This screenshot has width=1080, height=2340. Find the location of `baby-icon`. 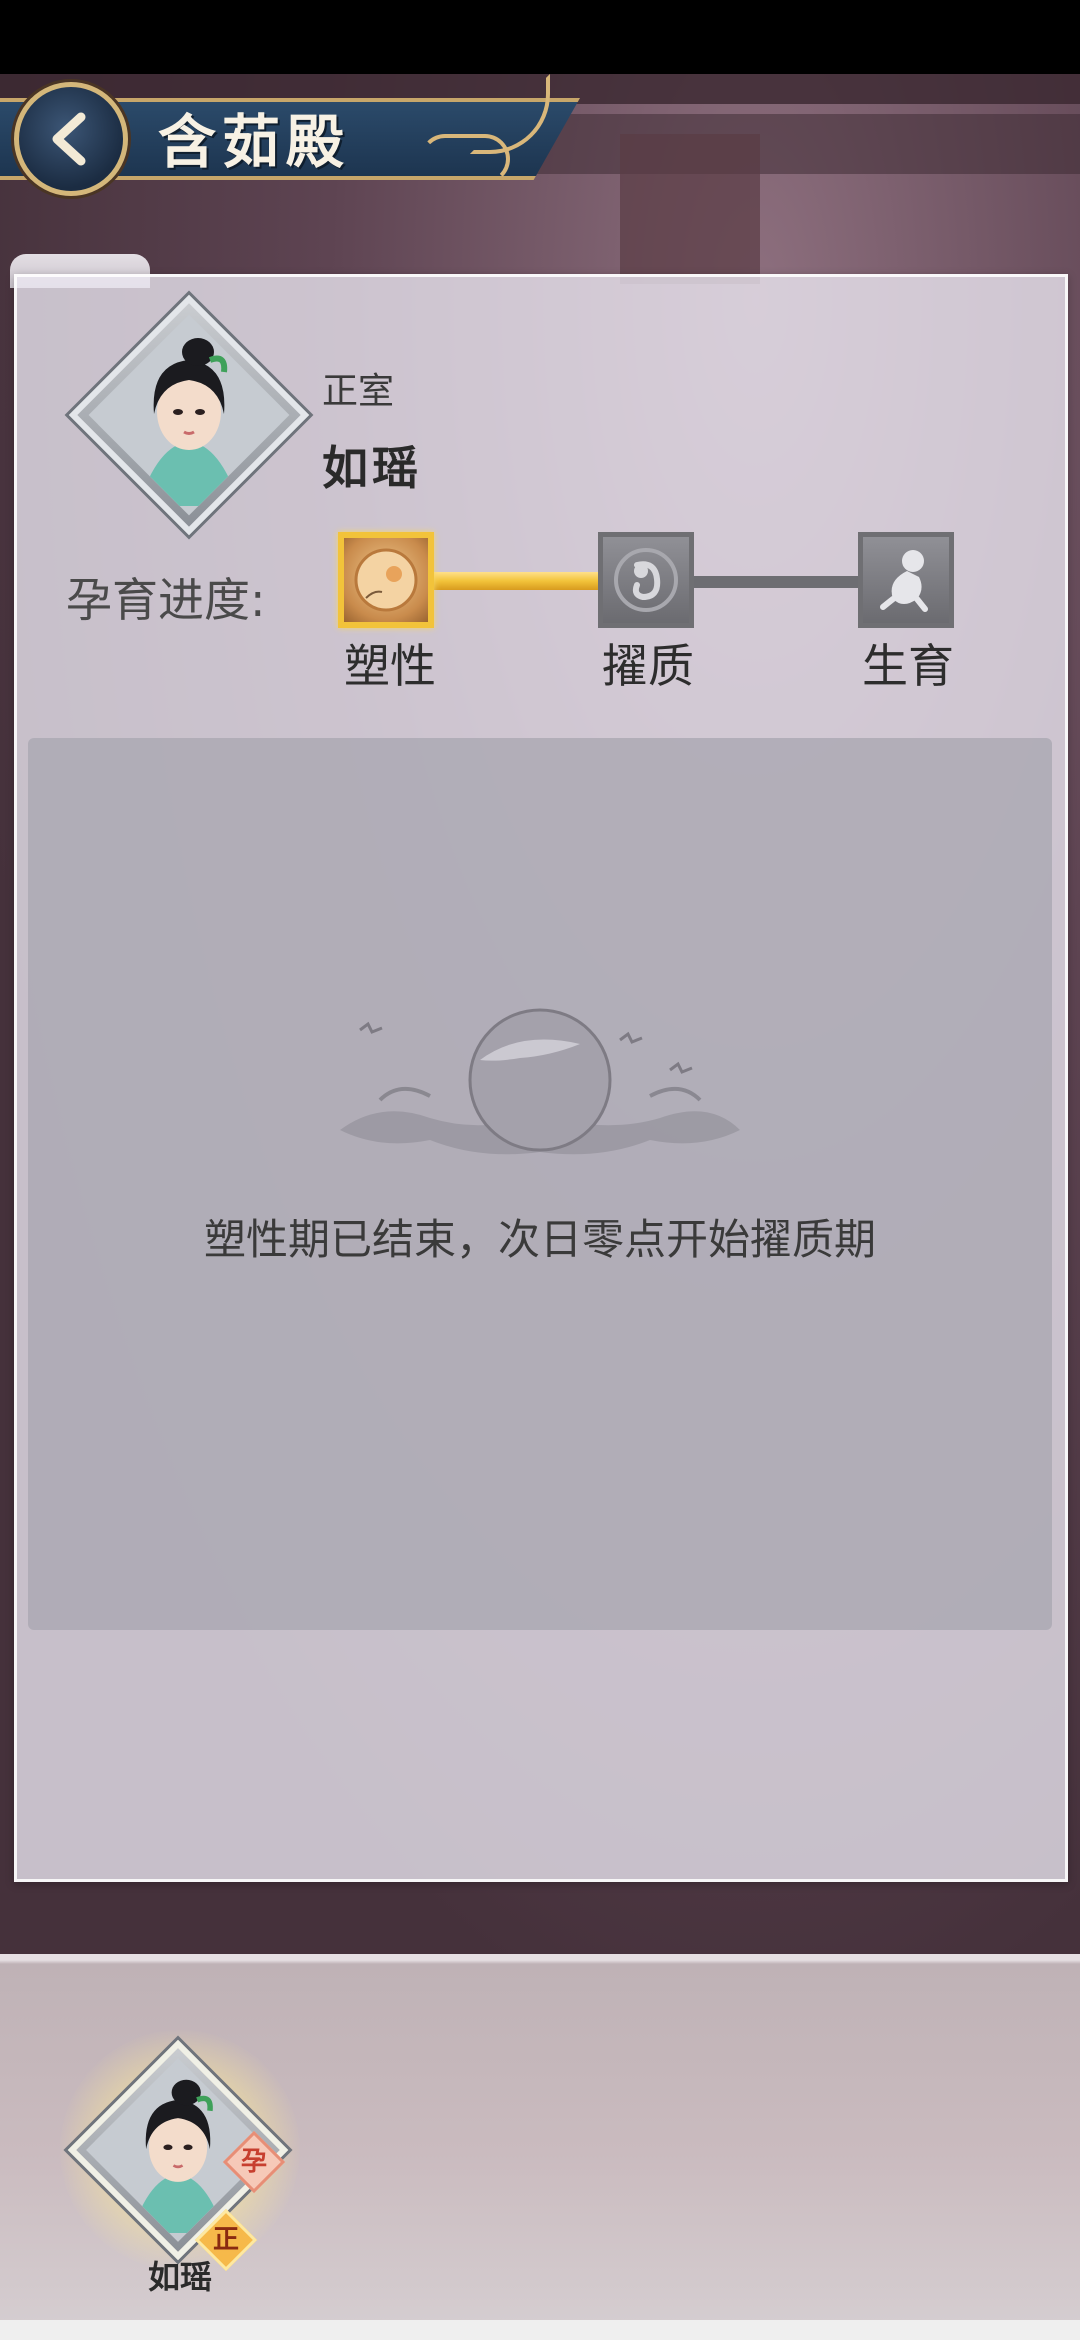

baby-icon is located at coordinates (904, 581).